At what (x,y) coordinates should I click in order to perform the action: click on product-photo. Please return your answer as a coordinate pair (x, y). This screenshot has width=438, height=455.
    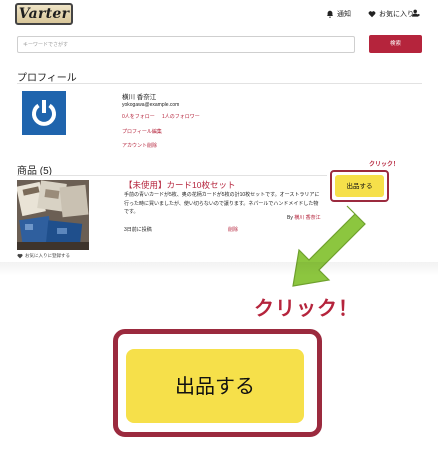
    Looking at the image, I should click on (53, 215).